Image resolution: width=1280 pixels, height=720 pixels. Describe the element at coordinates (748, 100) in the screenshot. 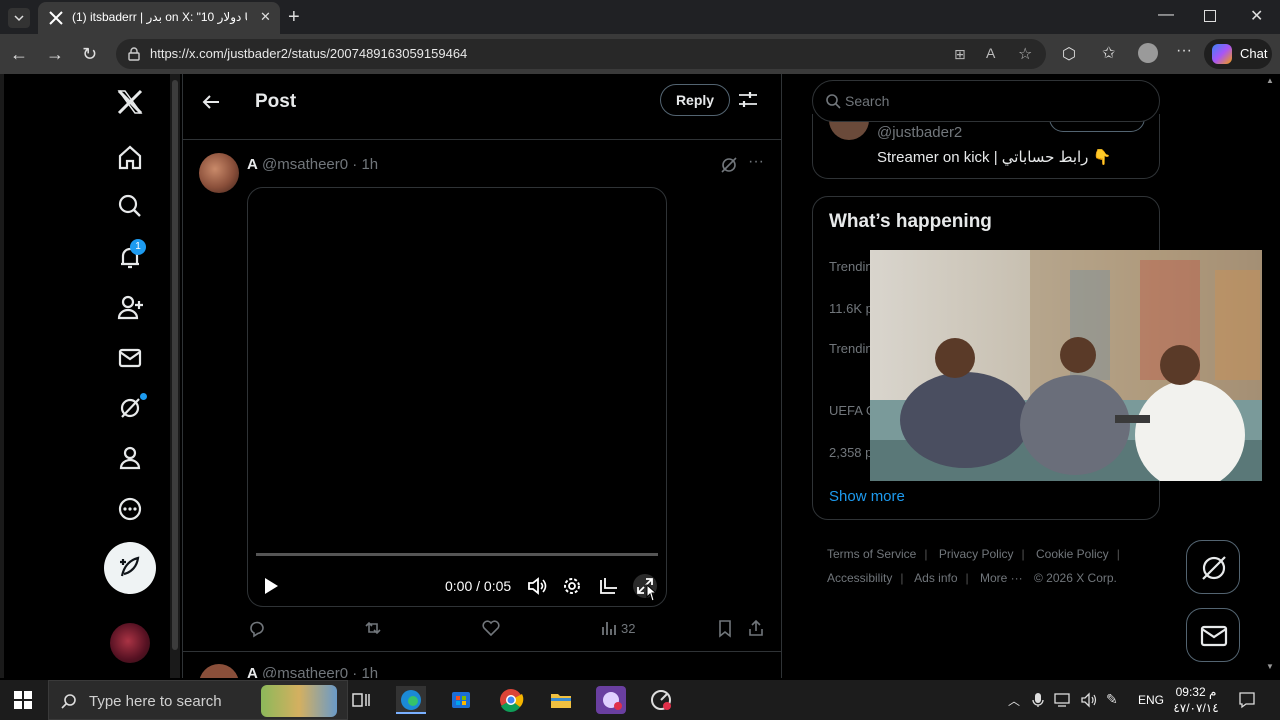

I see `filter-sliders-icon` at that location.